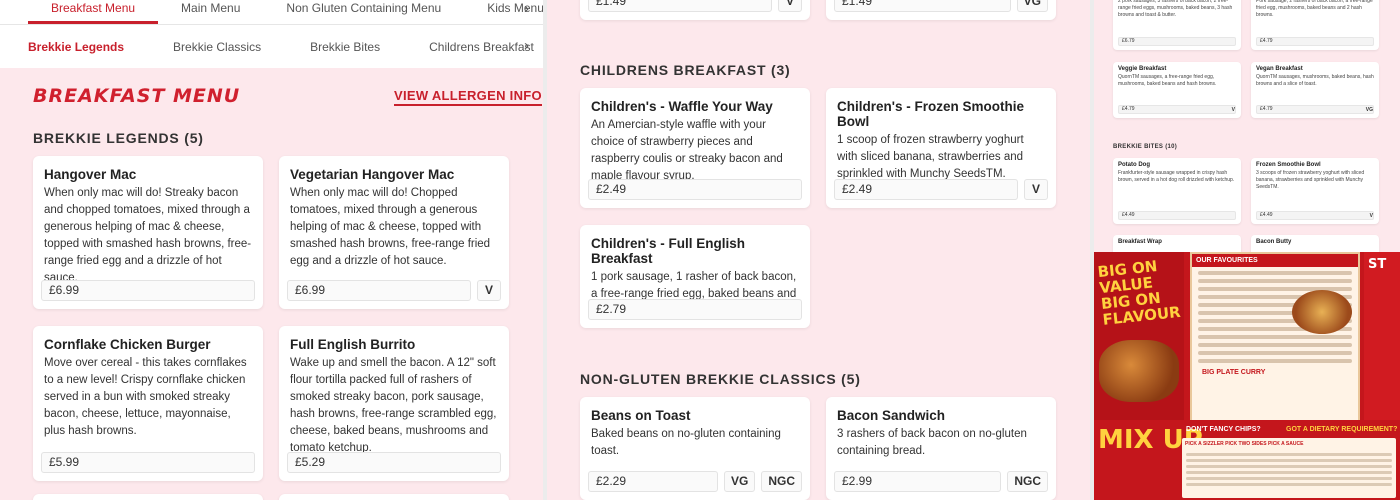 The height and width of the screenshot is (500, 1400). I want to click on menu-item-card: £1.49 V, so click(695, 10).